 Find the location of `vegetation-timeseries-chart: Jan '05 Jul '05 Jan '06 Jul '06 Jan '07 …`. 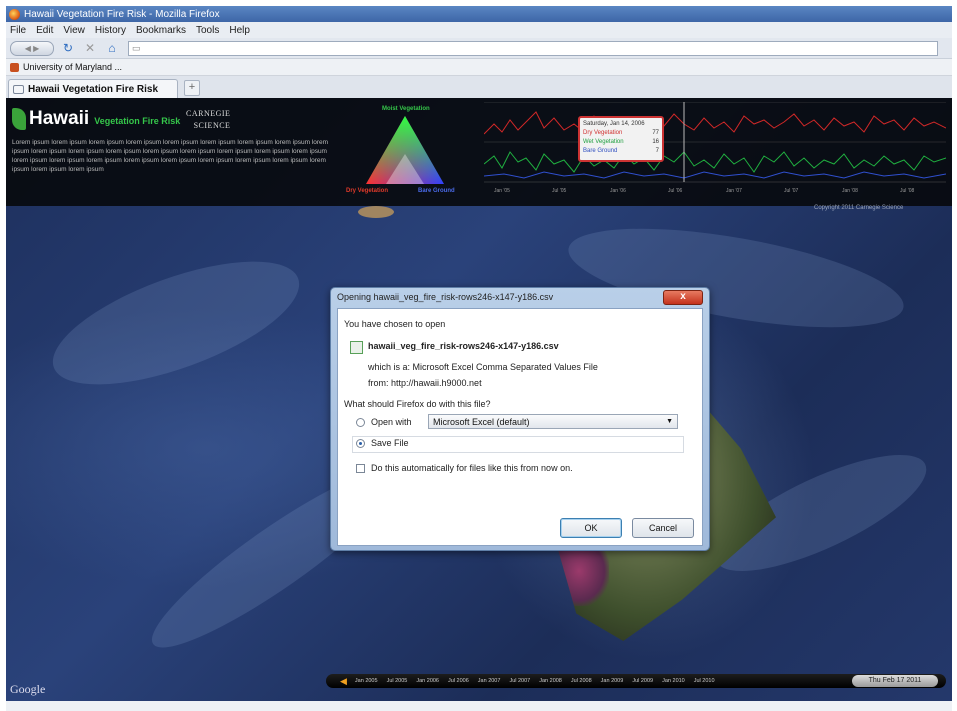

vegetation-timeseries-chart: Jan '05 Jul '05 Jan '06 Jul '06 Jan '07 … is located at coordinates (715, 149).